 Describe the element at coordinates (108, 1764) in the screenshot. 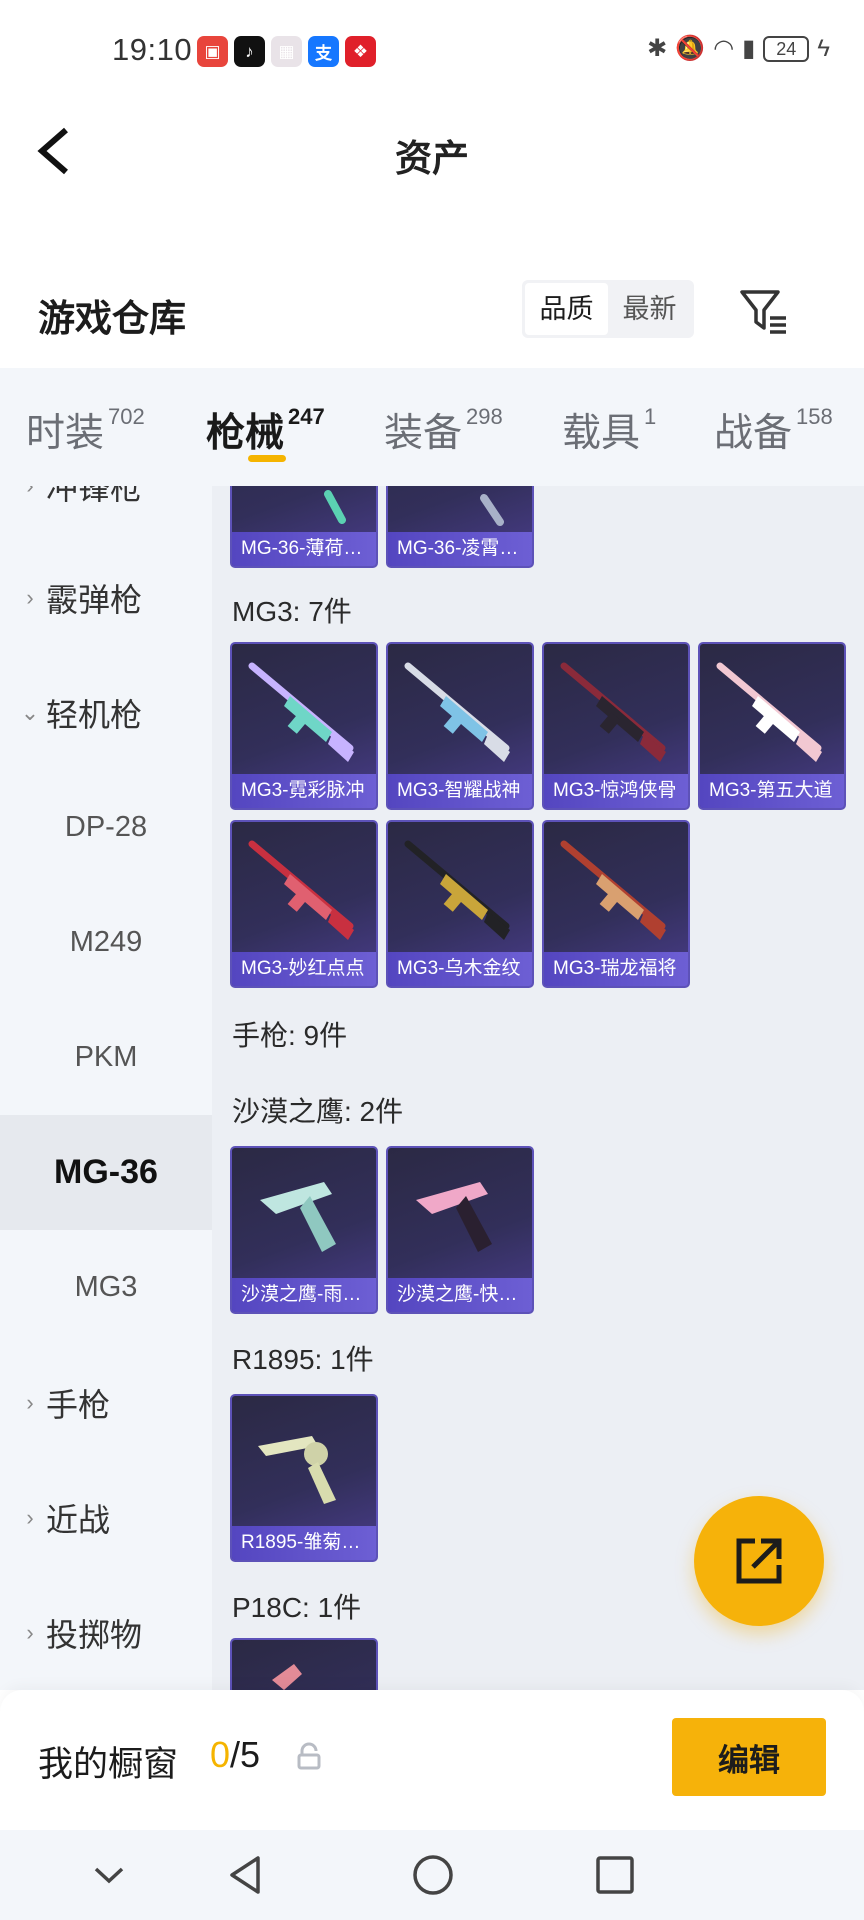

I see `showcase-label: 我的橱窗` at that location.